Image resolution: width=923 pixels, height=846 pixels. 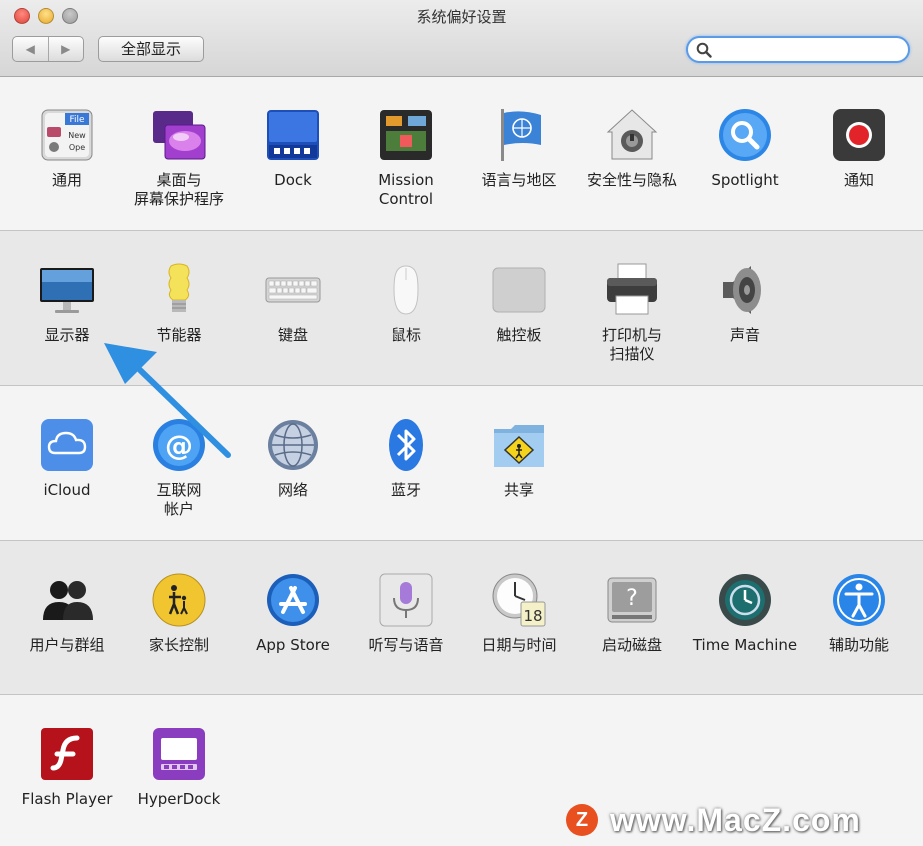 I want to click on pane-users-groups: 用户与群组, so click(x=67, y=613).